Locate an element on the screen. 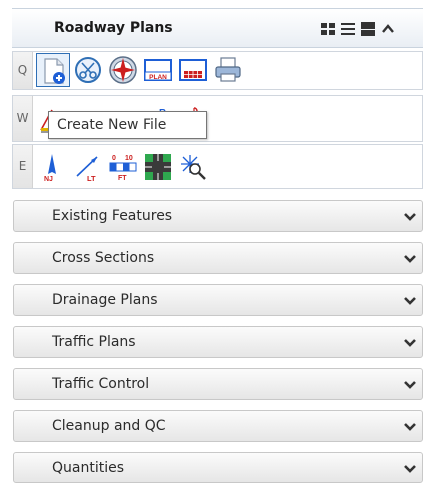 The height and width of the screenshot is (483, 423). section-label: Cleanup and QC is located at coordinates (109, 426).